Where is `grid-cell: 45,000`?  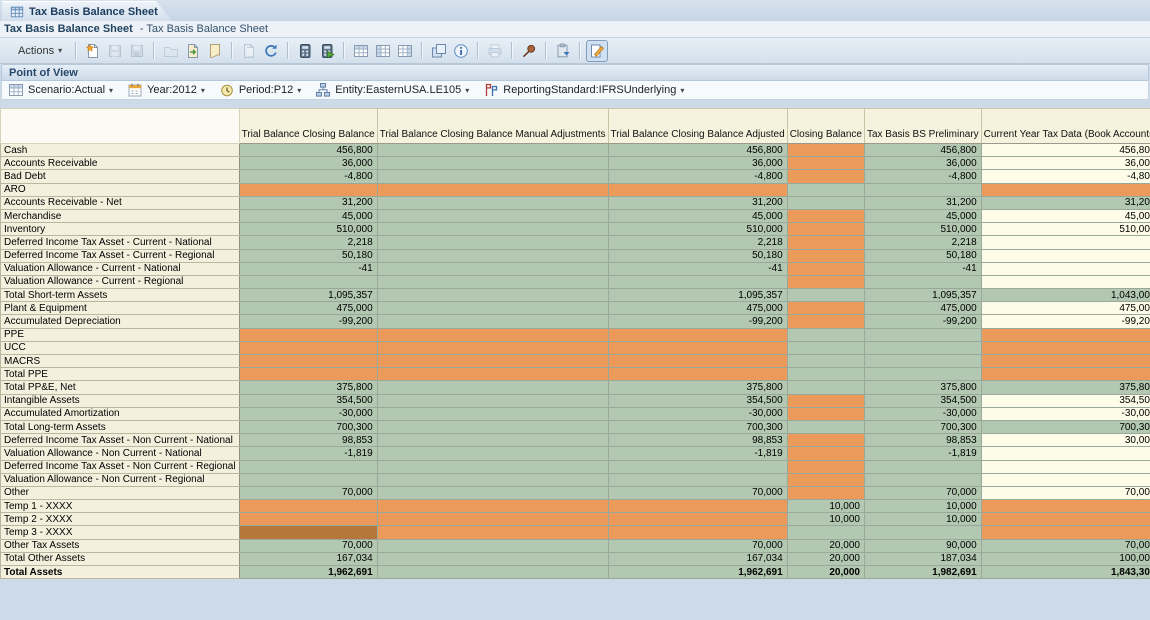
grid-cell: 45,000 is located at coordinates (1065, 216).